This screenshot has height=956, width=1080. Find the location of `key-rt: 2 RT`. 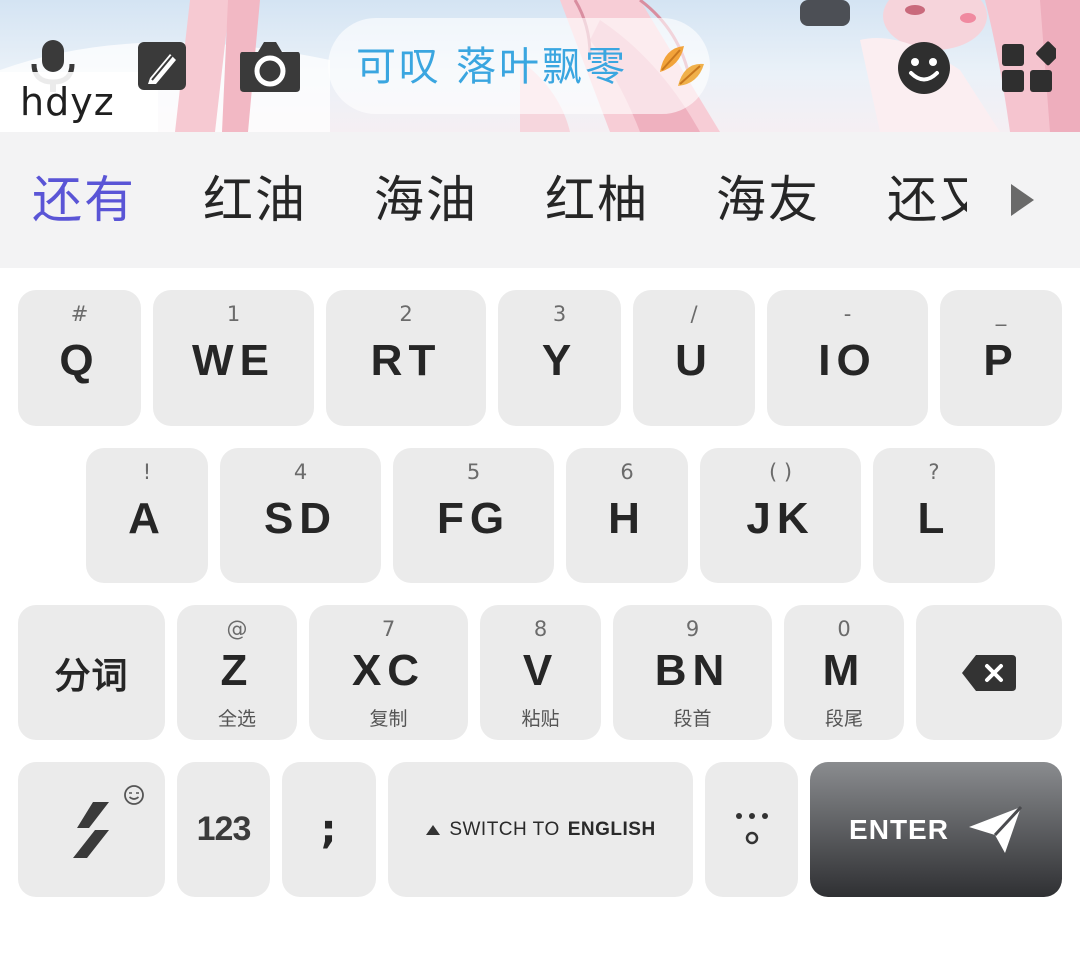

key-rt: 2 RT is located at coordinates (406, 358).